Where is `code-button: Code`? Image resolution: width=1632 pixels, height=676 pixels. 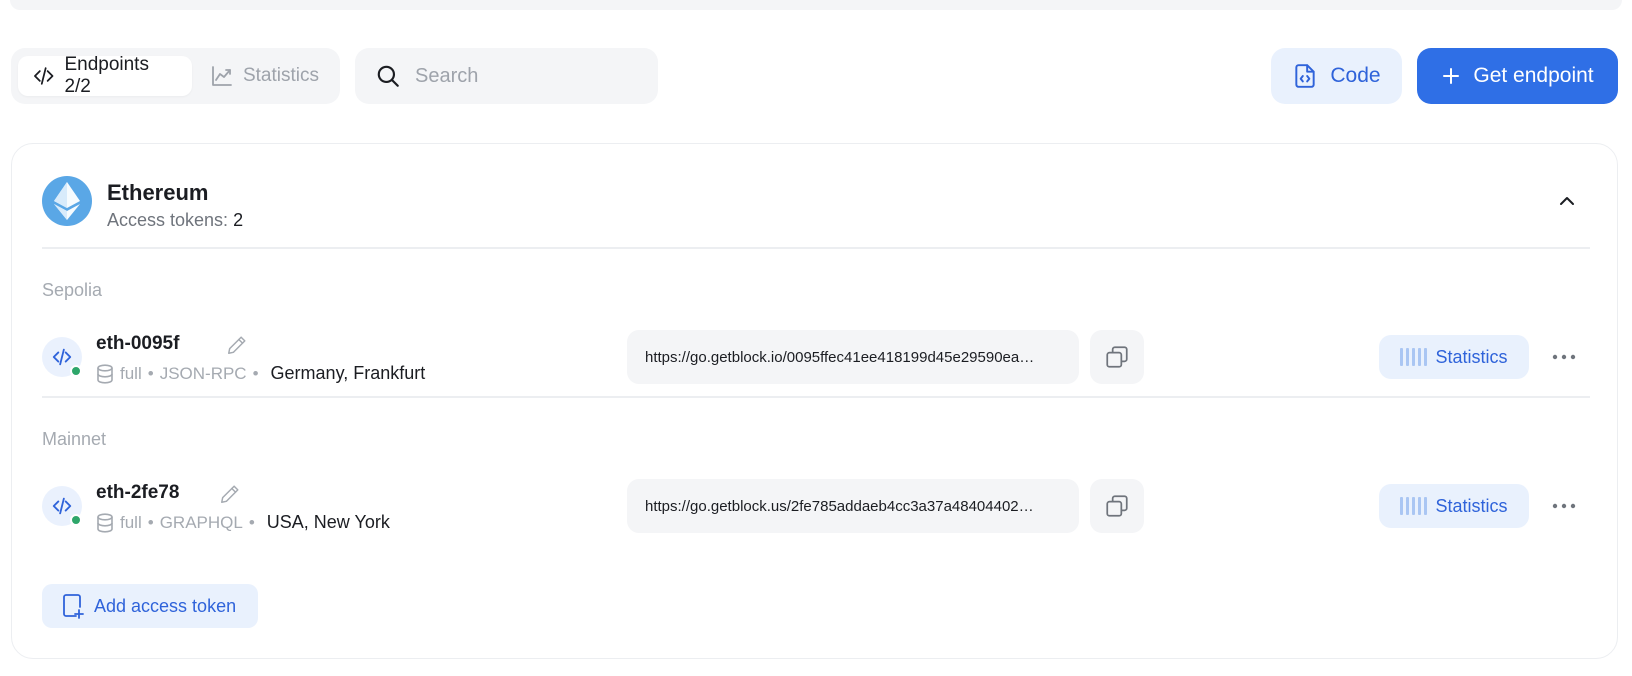 code-button: Code is located at coordinates (1336, 76).